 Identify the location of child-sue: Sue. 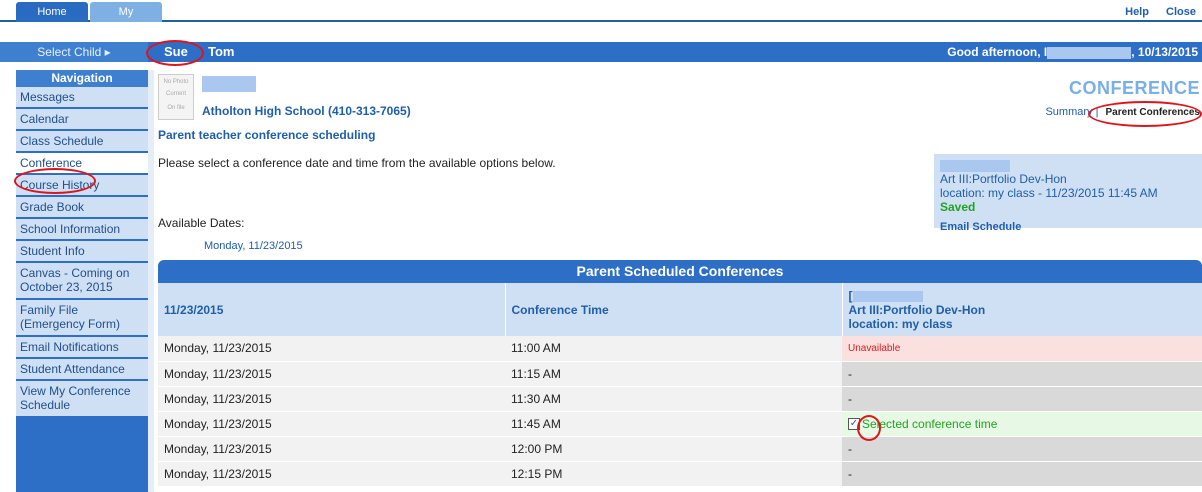
(176, 52).